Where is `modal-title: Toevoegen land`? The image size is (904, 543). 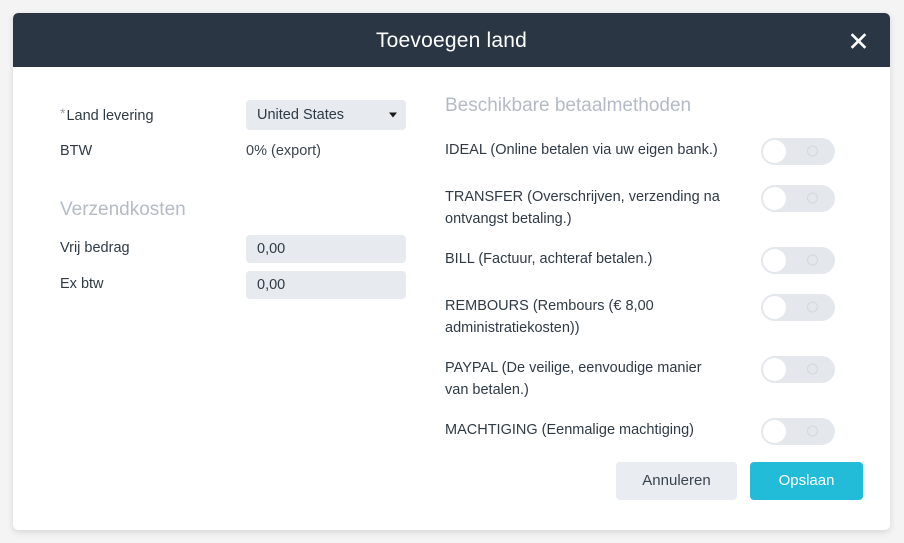
modal-title: Toevoegen land is located at coordinates (451, 40).